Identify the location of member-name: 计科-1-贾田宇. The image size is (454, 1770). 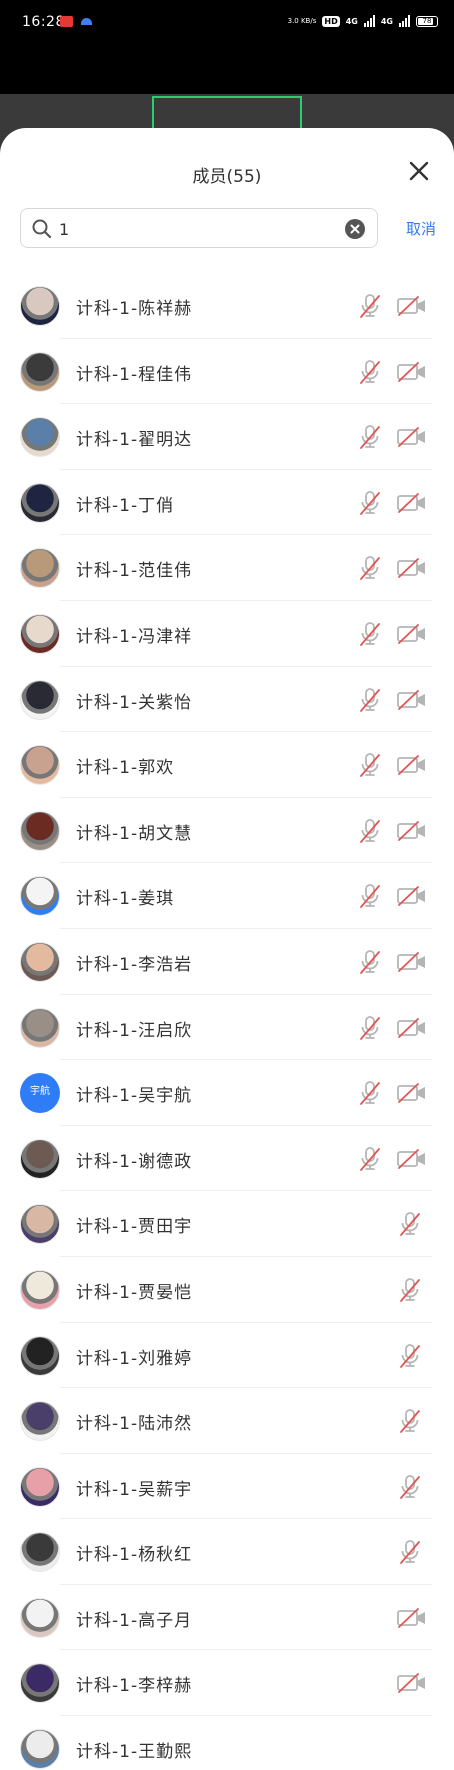
(134, 1227).